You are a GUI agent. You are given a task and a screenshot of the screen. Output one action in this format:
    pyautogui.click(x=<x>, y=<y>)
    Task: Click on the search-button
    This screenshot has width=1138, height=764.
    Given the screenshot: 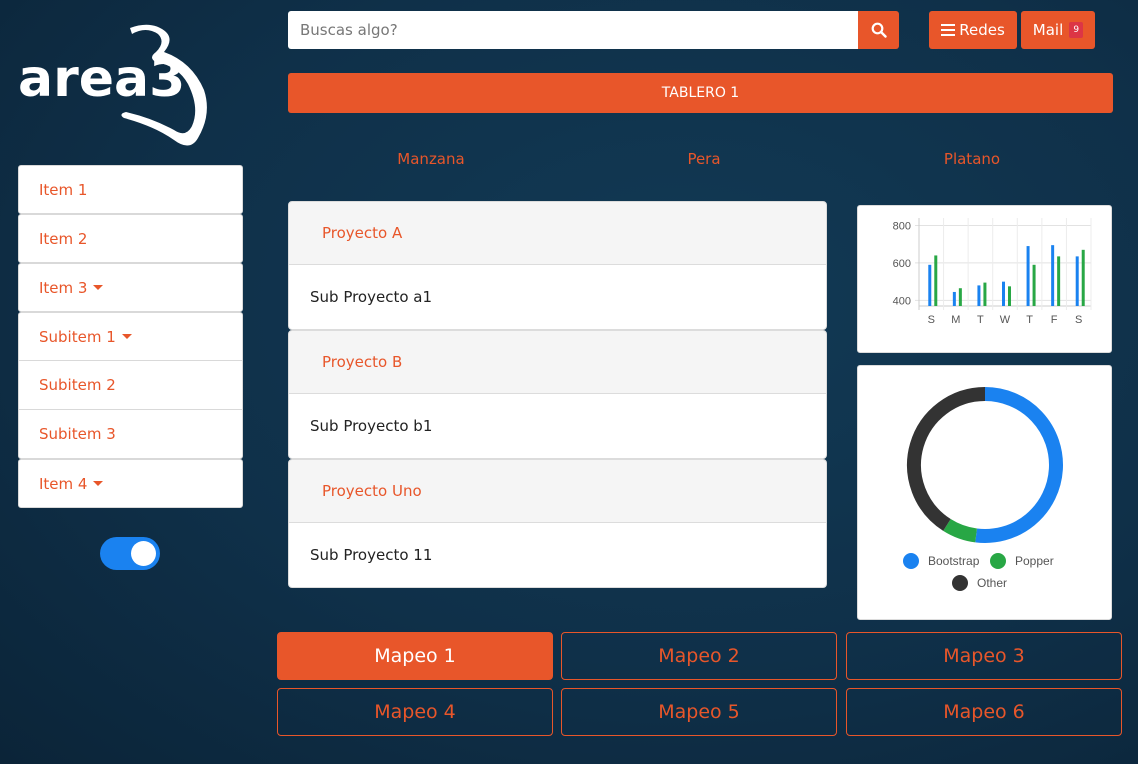 What is the action you would take?
    pyautogui.click(x=878, y=30)
    